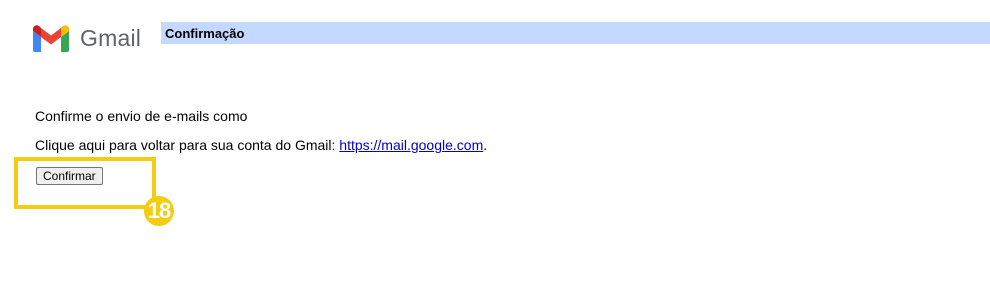  What do you see at coordinates (411, 145) in the screenshot?
I see `gmail-link: https://mail.google.com` at bounding box center [411, 145].